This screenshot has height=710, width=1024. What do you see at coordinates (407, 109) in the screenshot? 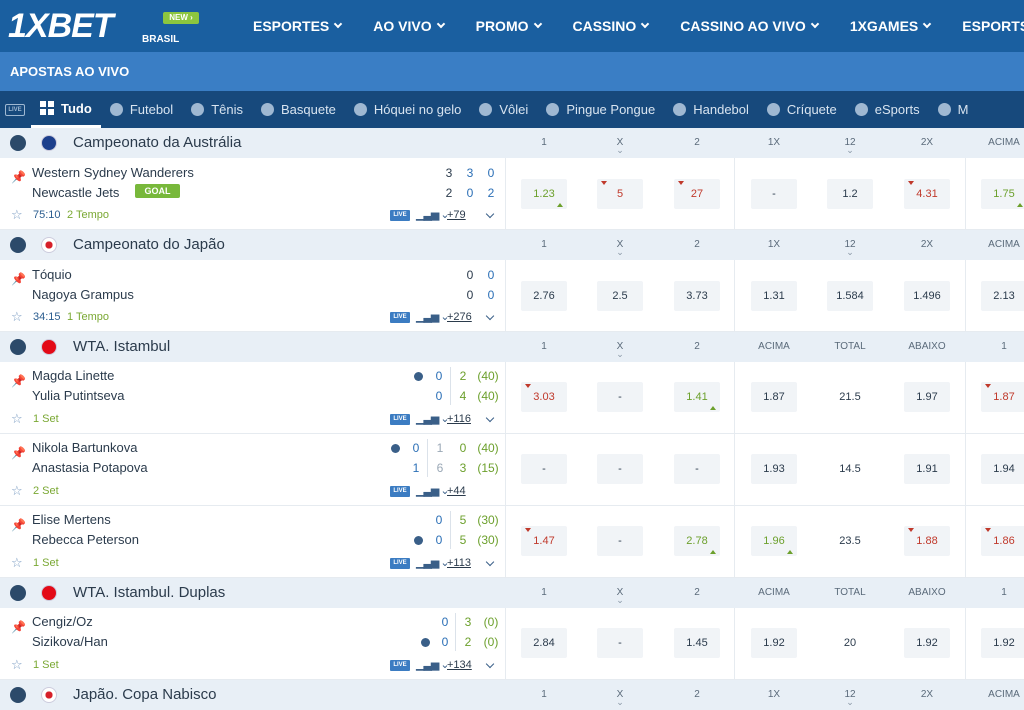
I see `tab-hoquei: Hóquei no gelo` at bounding box center [407, 109].